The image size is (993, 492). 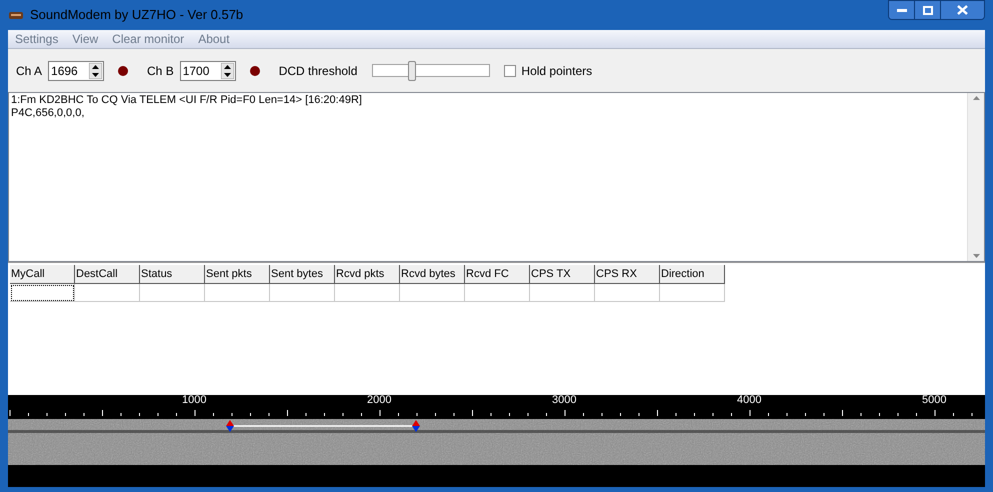 I want to click on menu-item: About, so click(x=214, y=39).